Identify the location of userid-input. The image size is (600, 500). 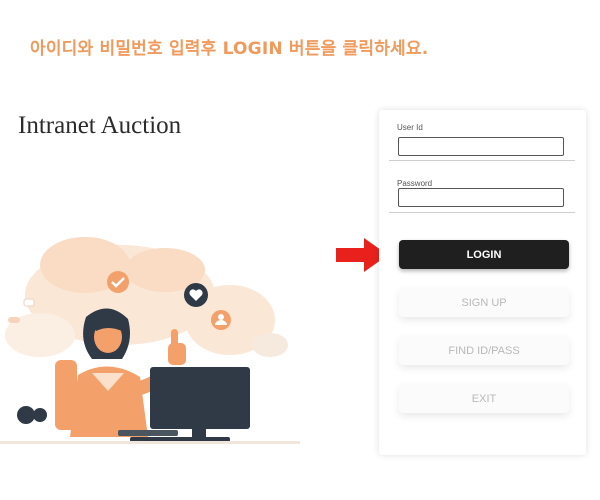
(481, 146).